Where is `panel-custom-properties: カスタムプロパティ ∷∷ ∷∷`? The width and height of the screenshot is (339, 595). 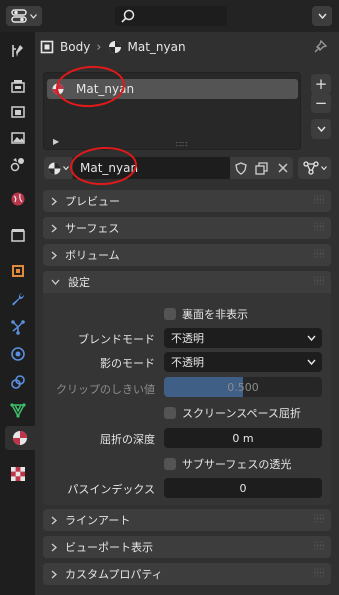
panel-custom-properties: カスタムプロパティ ∷∷ ∷∷ is located at coordinates (187, 574).